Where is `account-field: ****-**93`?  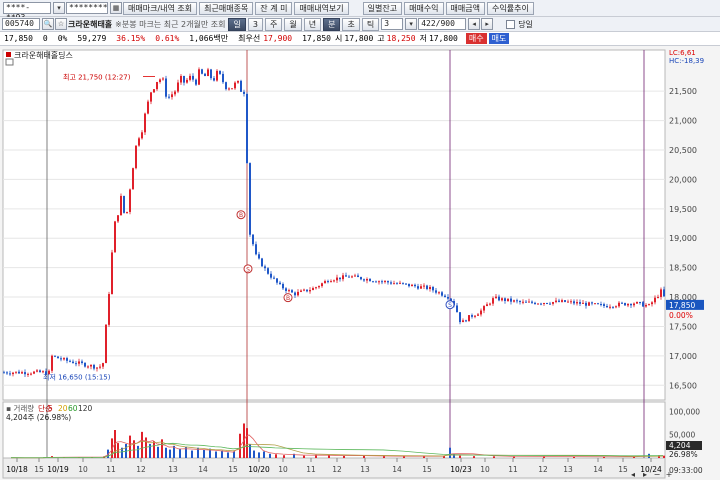 account-field: ****-**93 is located at coordinates (27, 12).